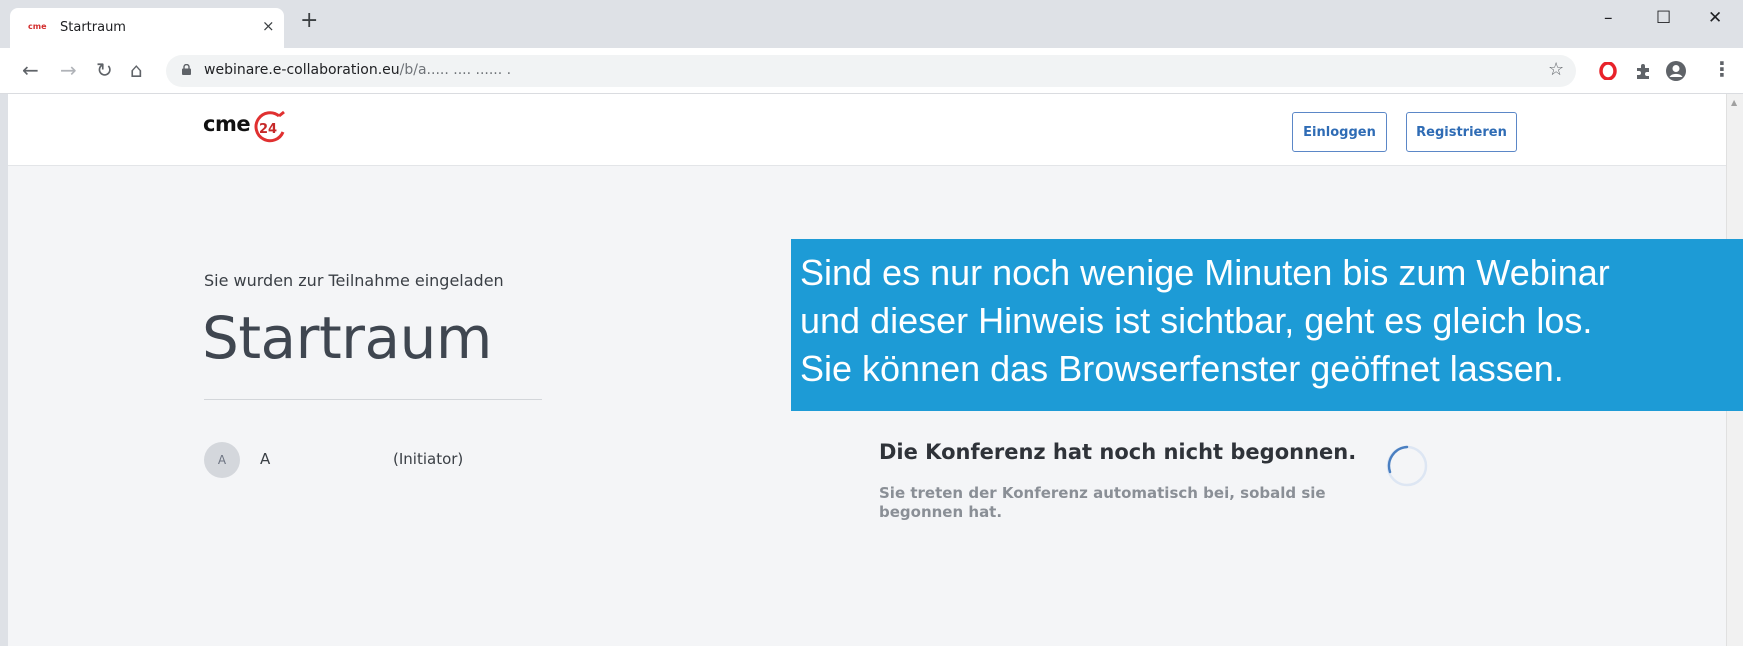  What do you see at coordinates (1608, 18) in the screenshot?
I see `minimize-button: –` at bounding box center [1608, 18].